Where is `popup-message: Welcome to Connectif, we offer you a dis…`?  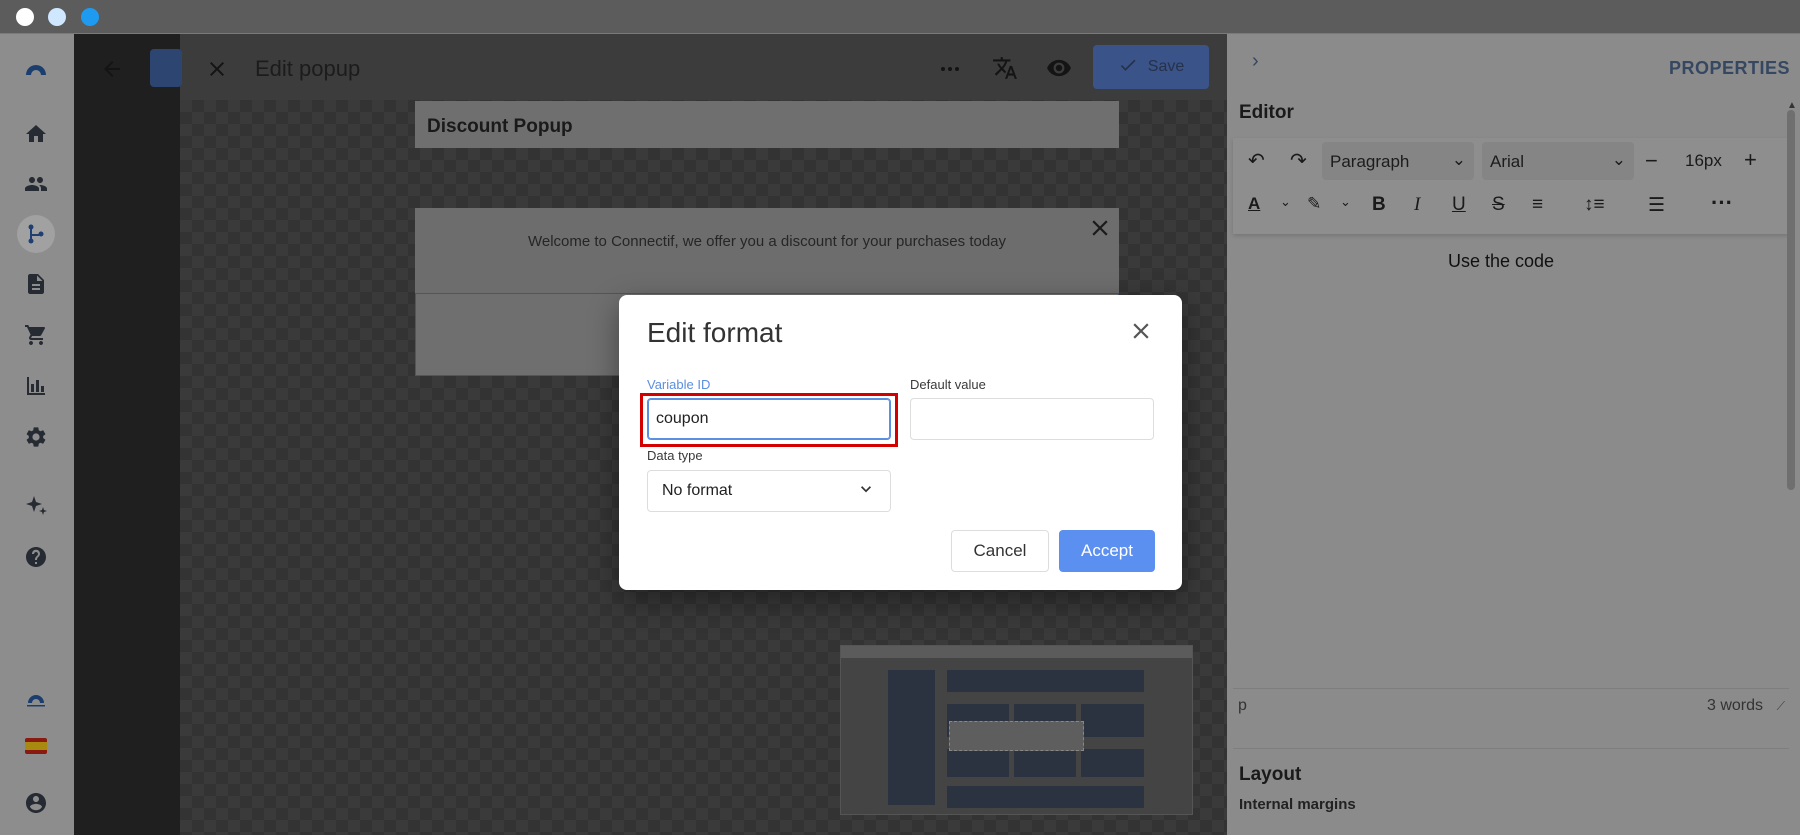
popup-message: Welcome to Connectif, we offer you a dis… is located at coordinates (767, 241).